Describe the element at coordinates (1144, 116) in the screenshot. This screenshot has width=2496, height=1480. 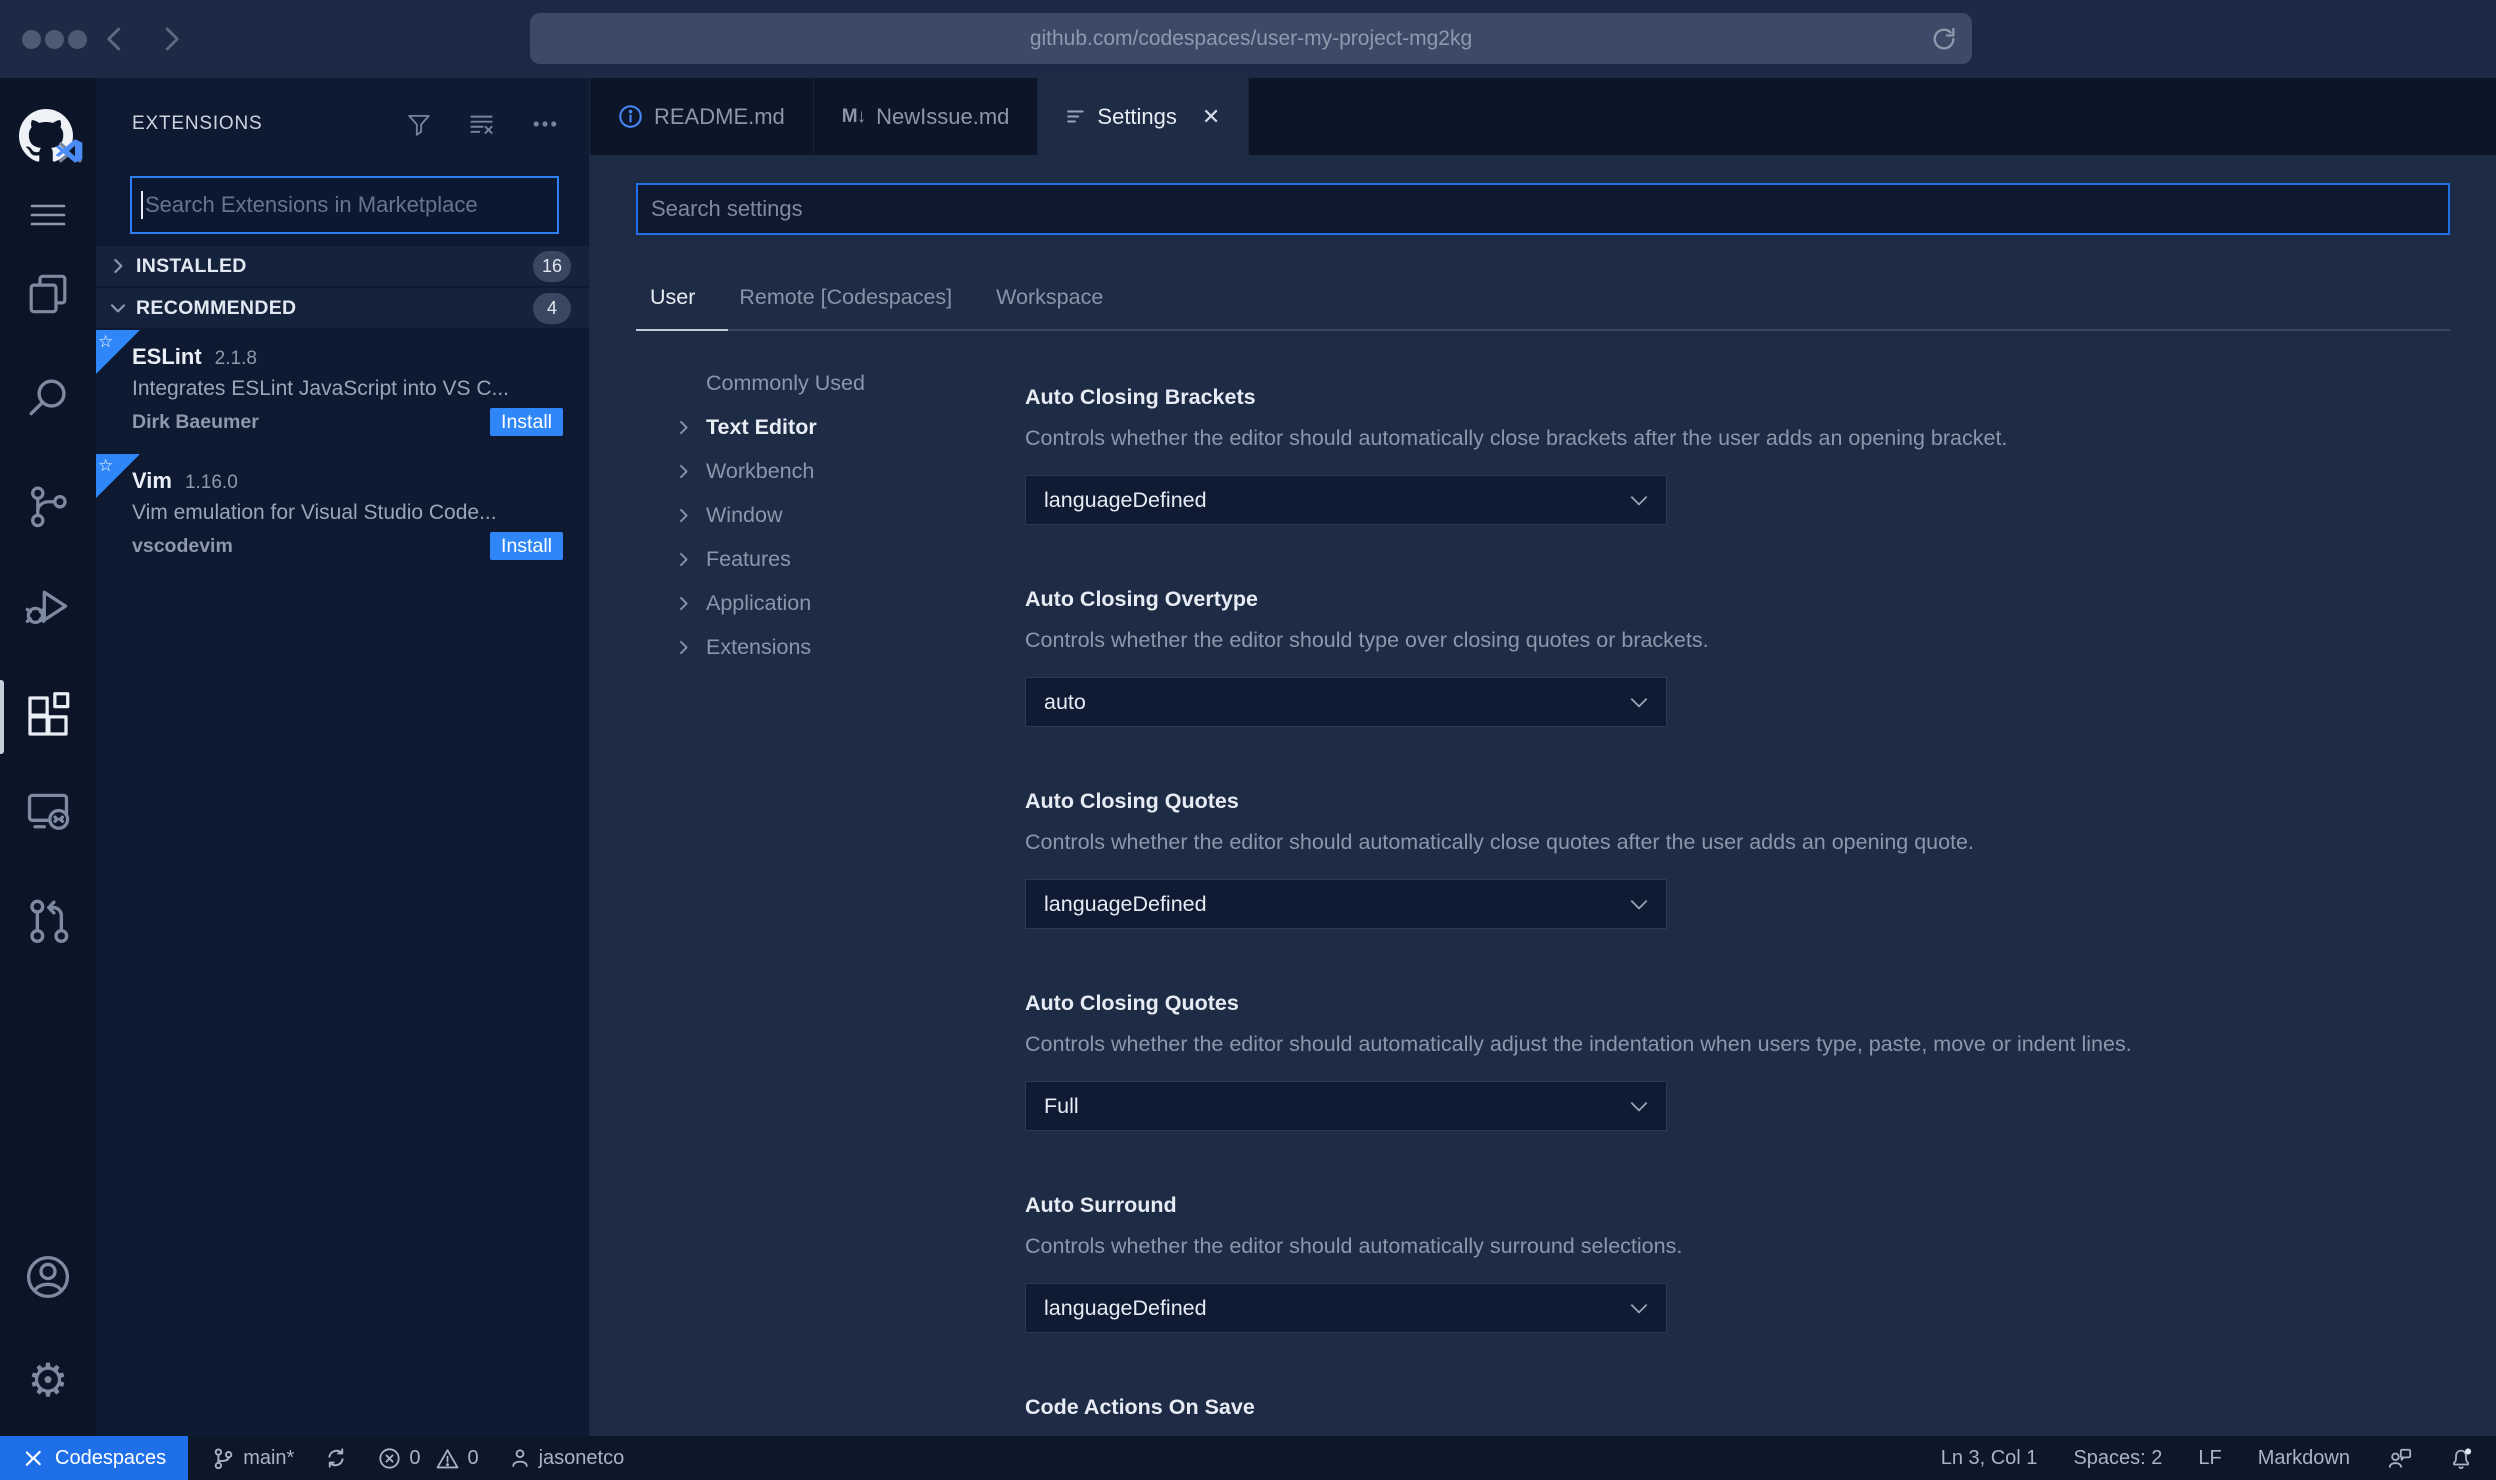
I see `tab-settings: Settings ✕` at that location.